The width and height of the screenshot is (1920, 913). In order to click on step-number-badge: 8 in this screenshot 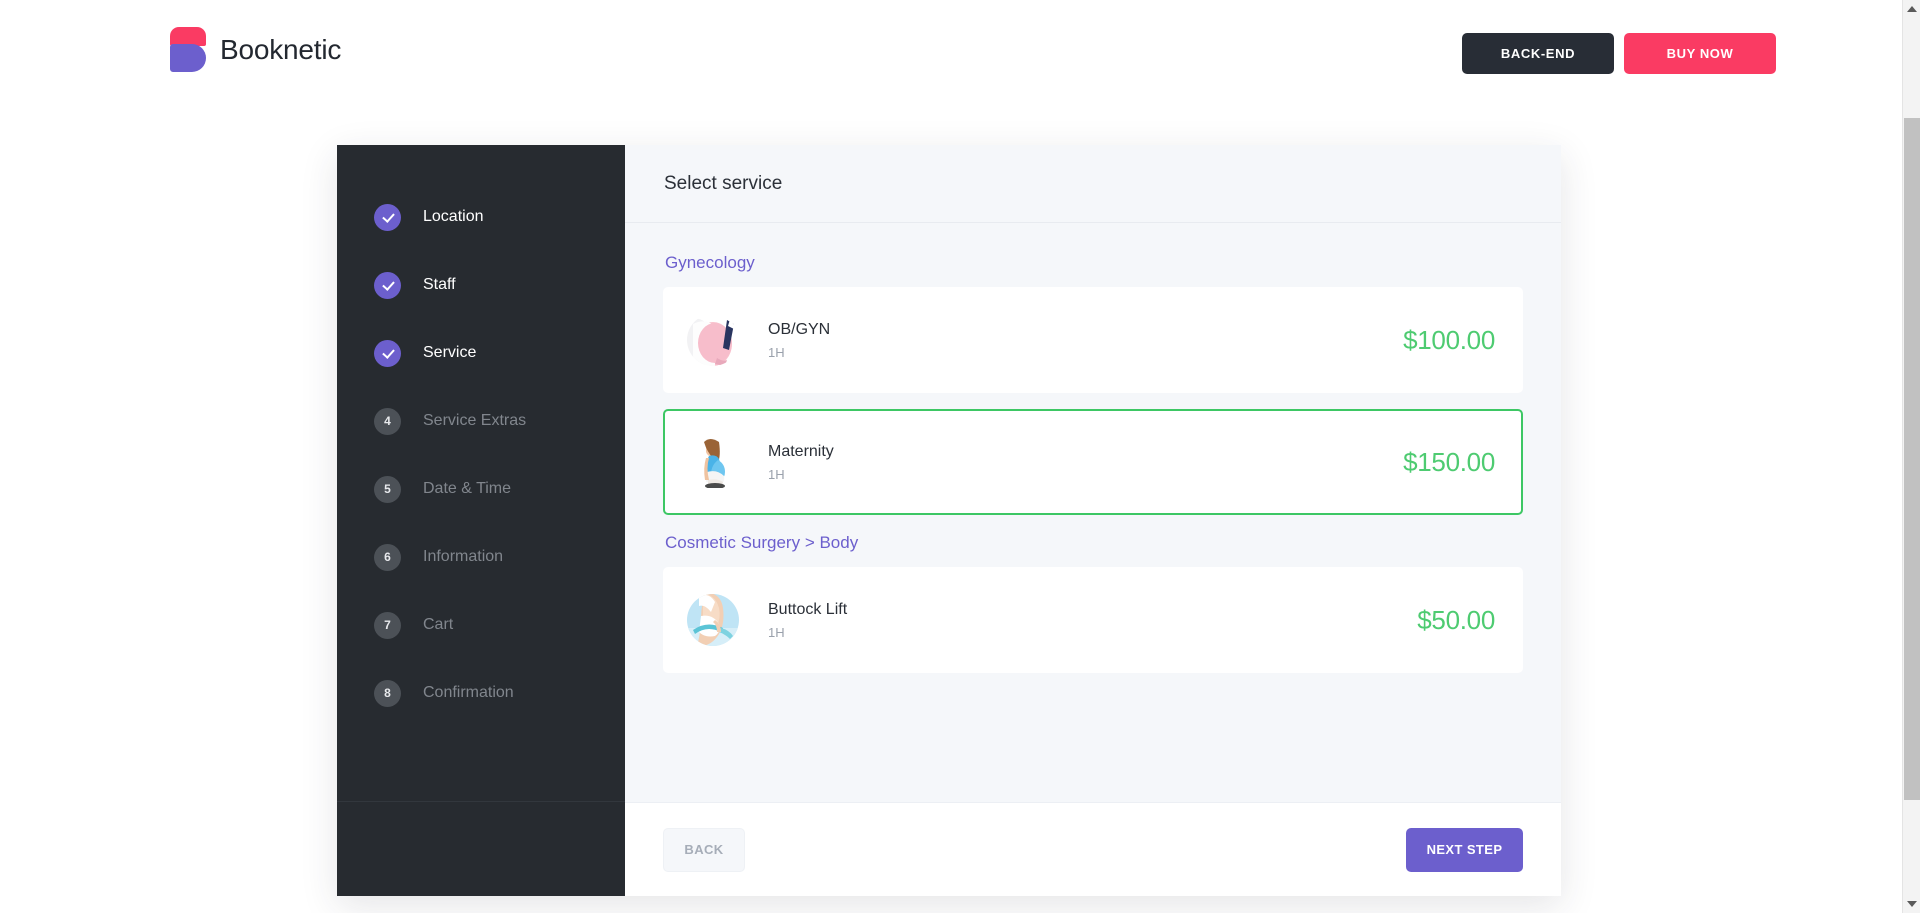, I will do `click(387, 693)`.